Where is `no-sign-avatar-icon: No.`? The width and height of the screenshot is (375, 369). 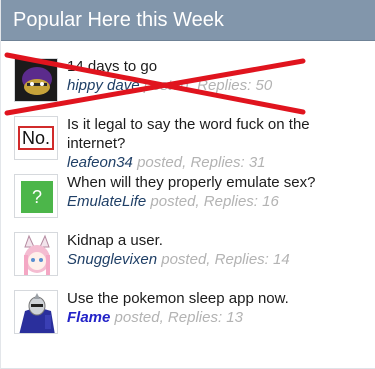 no-sign-avatar-icon: No. is located at coordinates (36, 138).